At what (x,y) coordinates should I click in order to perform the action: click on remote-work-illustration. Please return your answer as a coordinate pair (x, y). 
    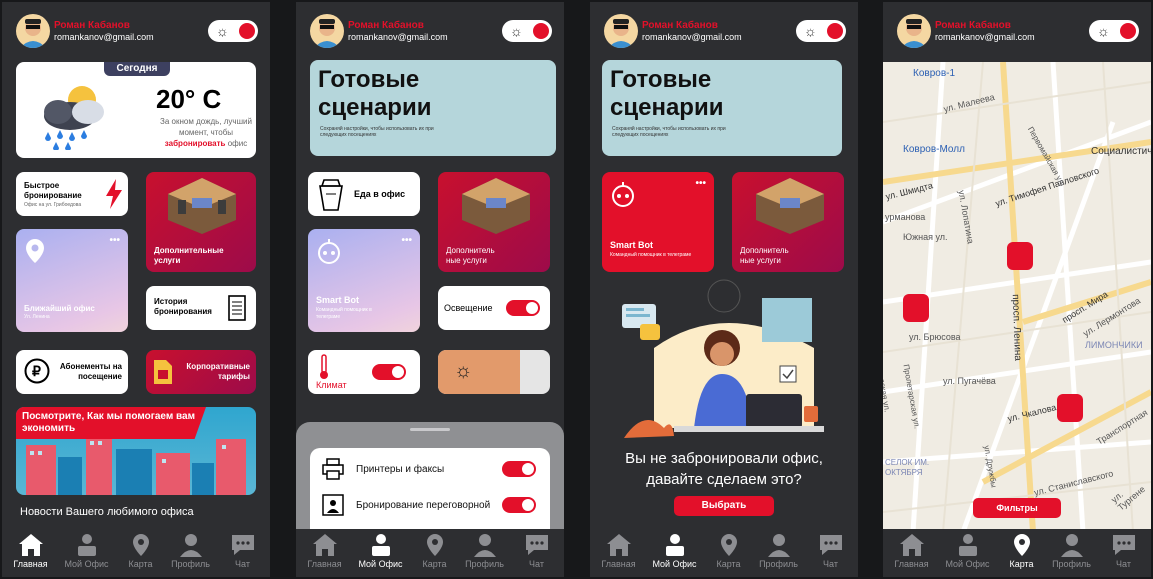
    Looking at the image, I should click on (723, 358).